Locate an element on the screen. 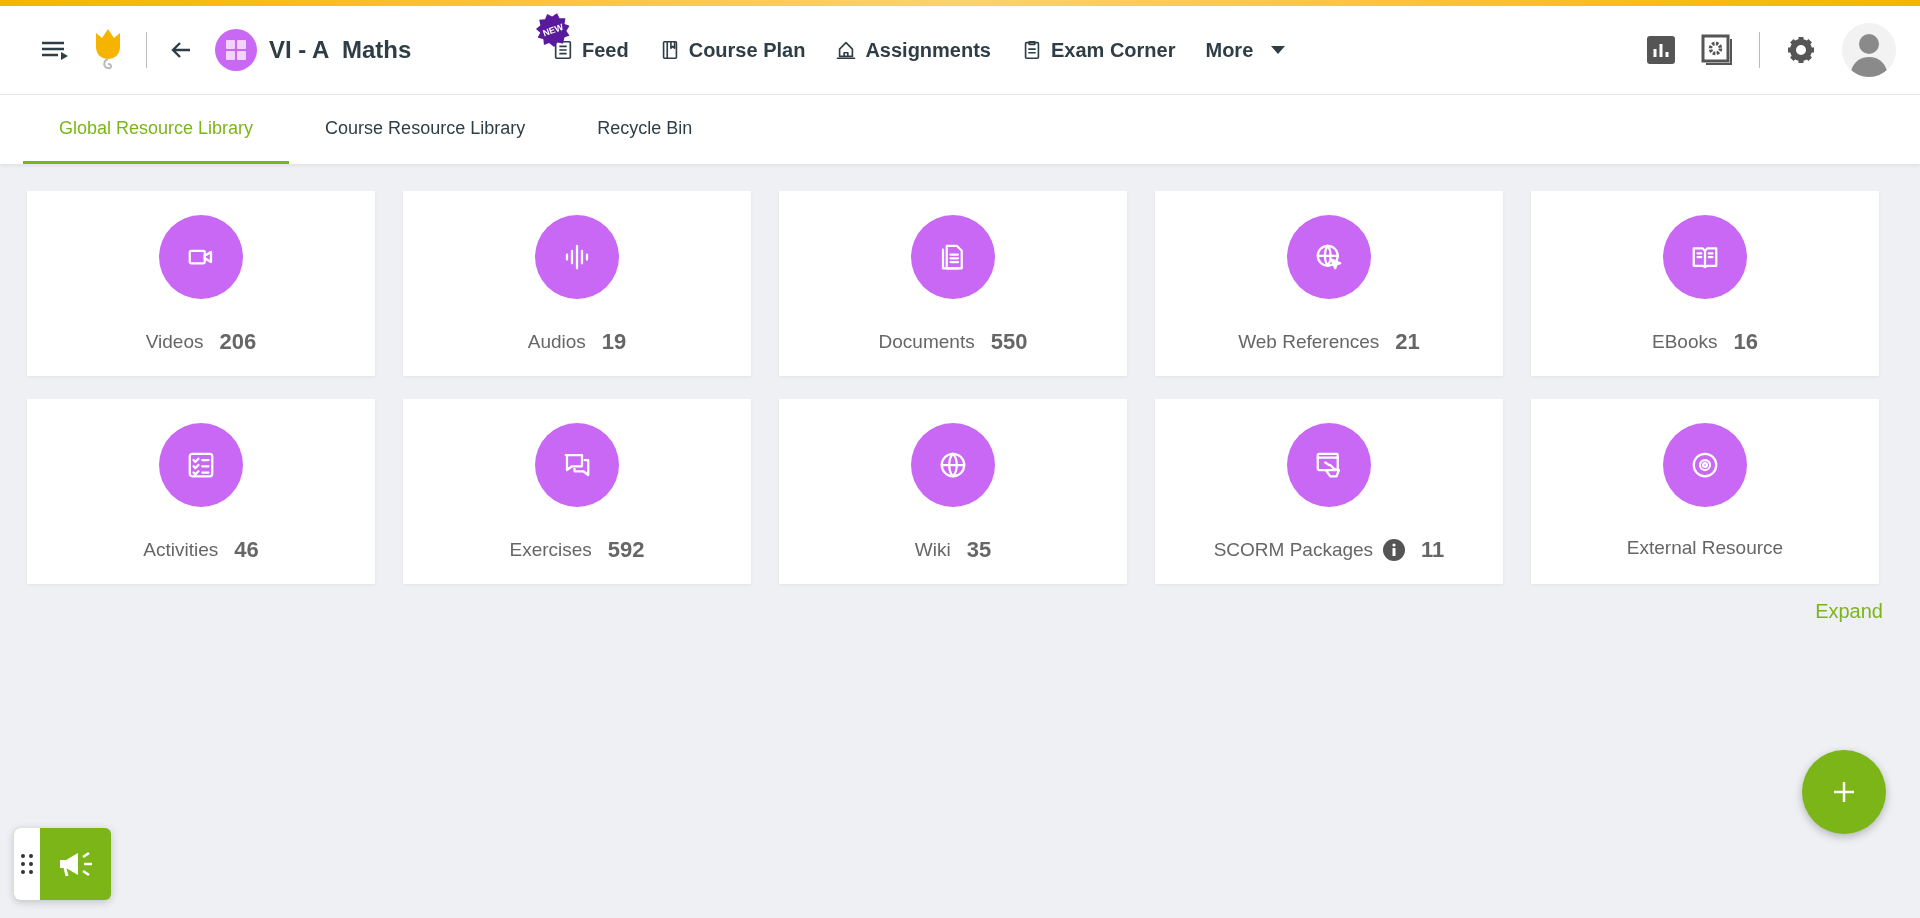 The height and width of the screenshot is (918, 1920). resource-name: Documents is located at coordinates (926, 342).